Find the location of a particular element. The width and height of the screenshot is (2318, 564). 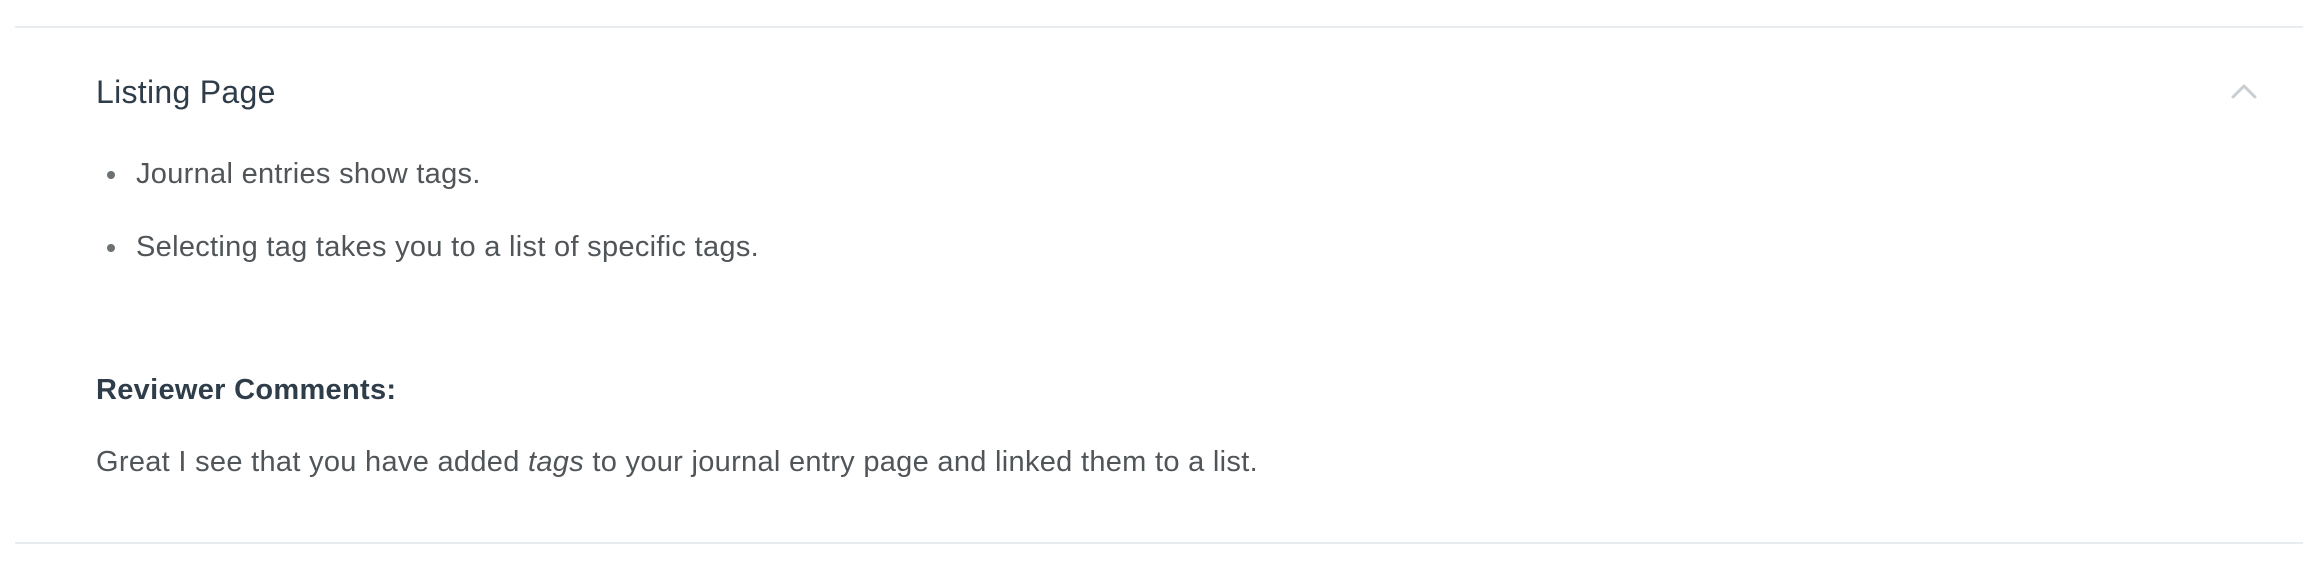

chevron-up-icon is located at coordinates (2244, 91).